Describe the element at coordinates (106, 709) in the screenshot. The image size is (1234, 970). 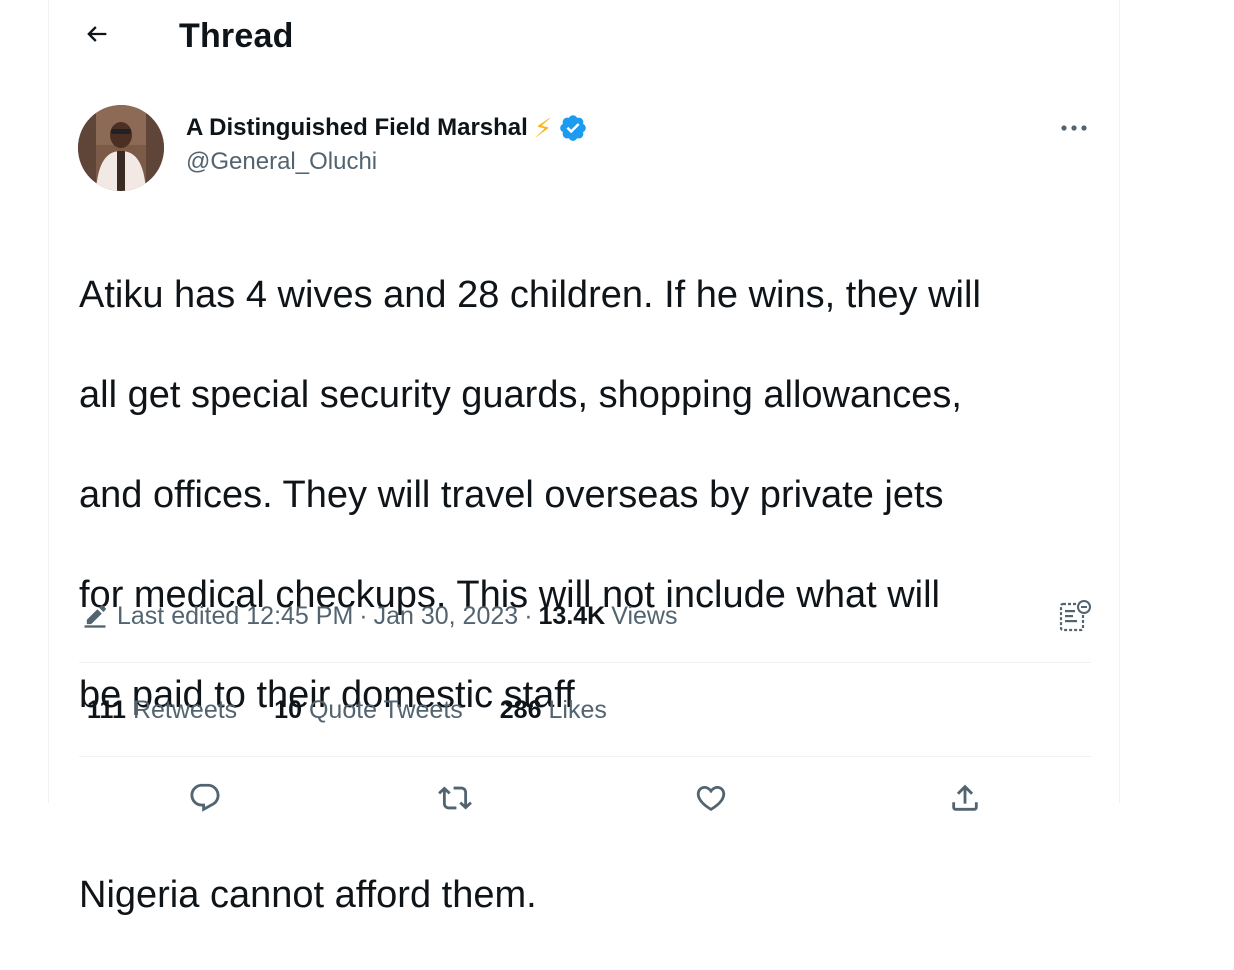
I see `retweets-count: 111` at that location.